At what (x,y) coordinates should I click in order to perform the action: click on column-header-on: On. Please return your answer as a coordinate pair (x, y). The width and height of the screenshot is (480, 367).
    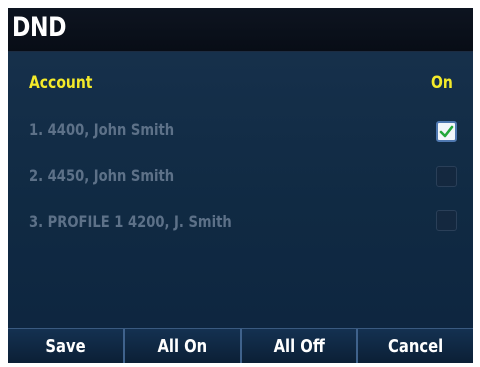
    Looking at the image, I should click on (442, 83).